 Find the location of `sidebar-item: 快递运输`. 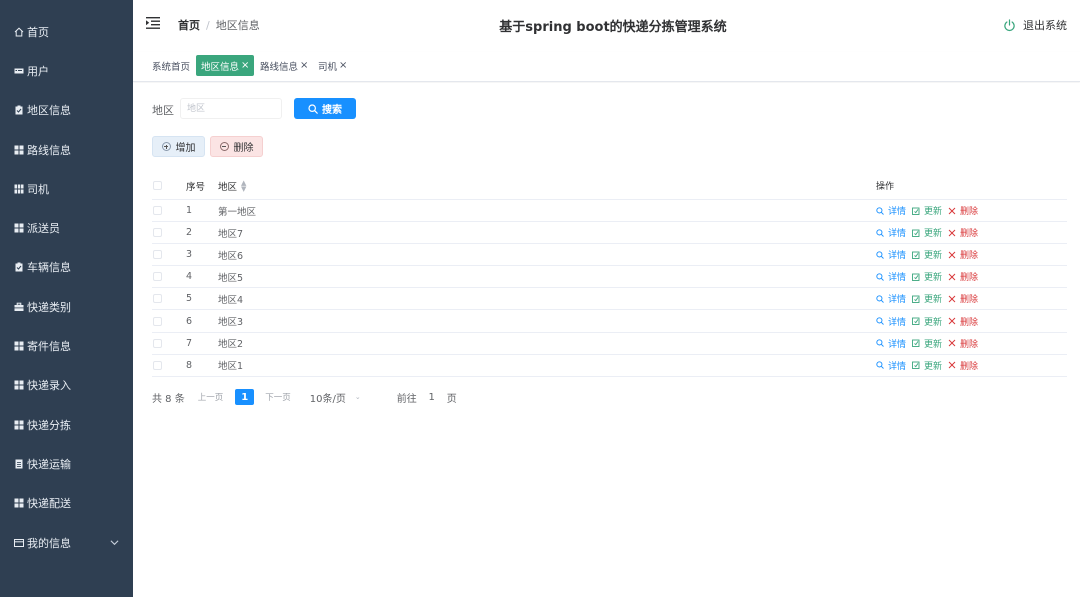

sidebar-item: 快递运输 is located at coordinates (66, 463).